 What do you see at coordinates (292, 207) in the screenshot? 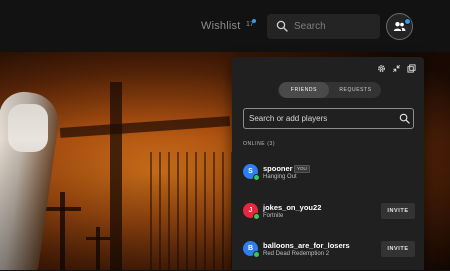
I see `friend-name: jokes_on_you22` at bounding box center [292, 207].